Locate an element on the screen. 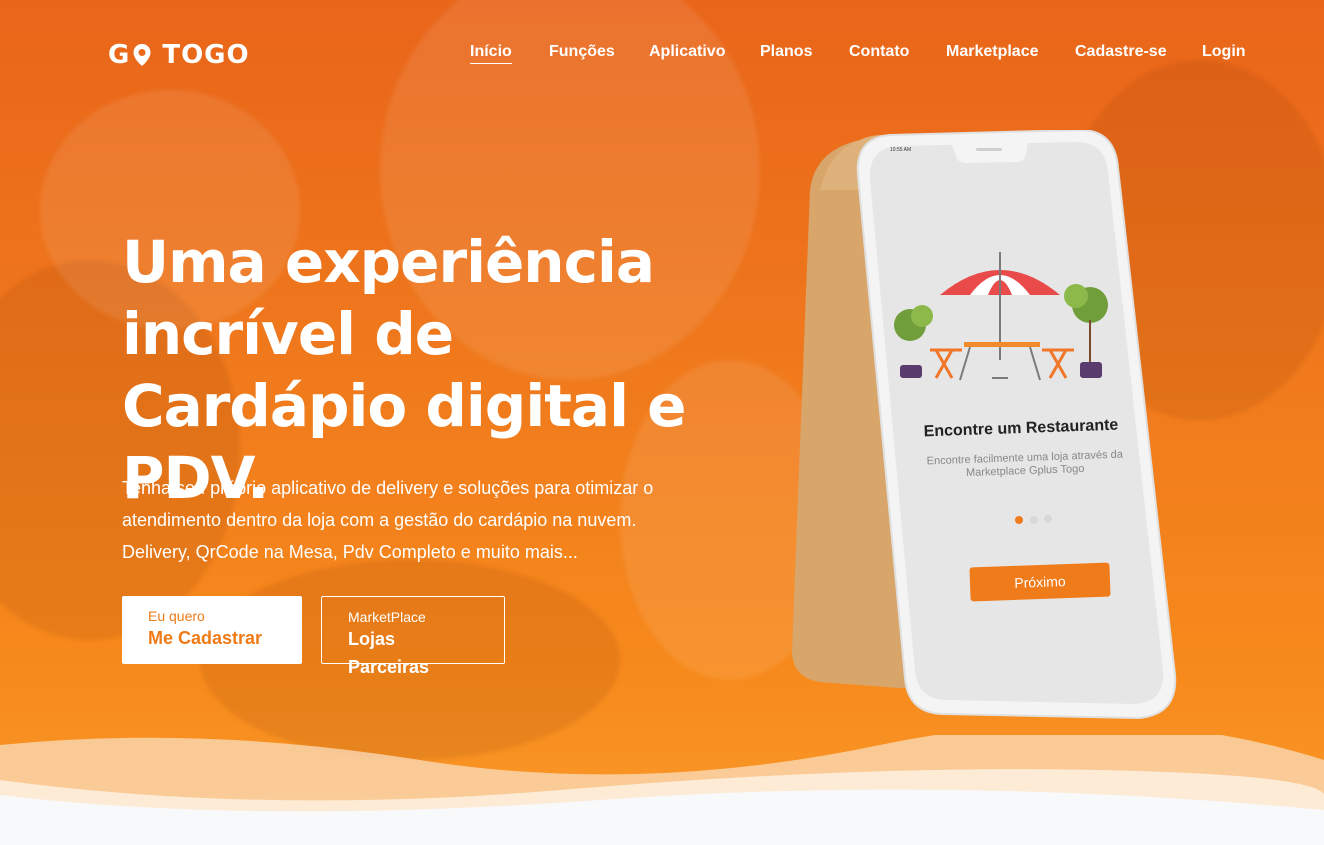  nav-contato: Contato is located at coordinates (879, 52).